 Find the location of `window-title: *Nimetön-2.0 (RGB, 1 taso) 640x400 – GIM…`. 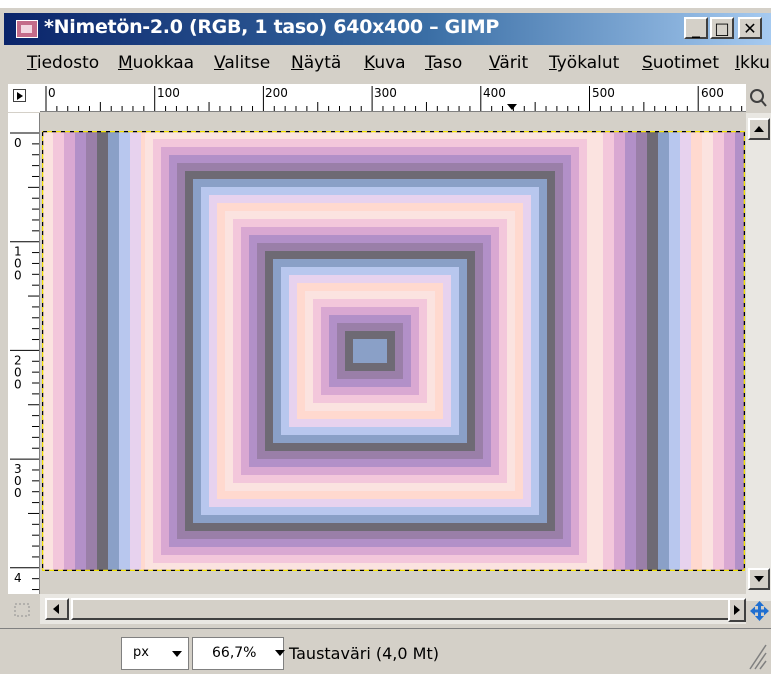

window-title: *Nimetön-2.0 (RGB, 1 taso) 640x400 – GIM… is located at coordinates (271, 27).